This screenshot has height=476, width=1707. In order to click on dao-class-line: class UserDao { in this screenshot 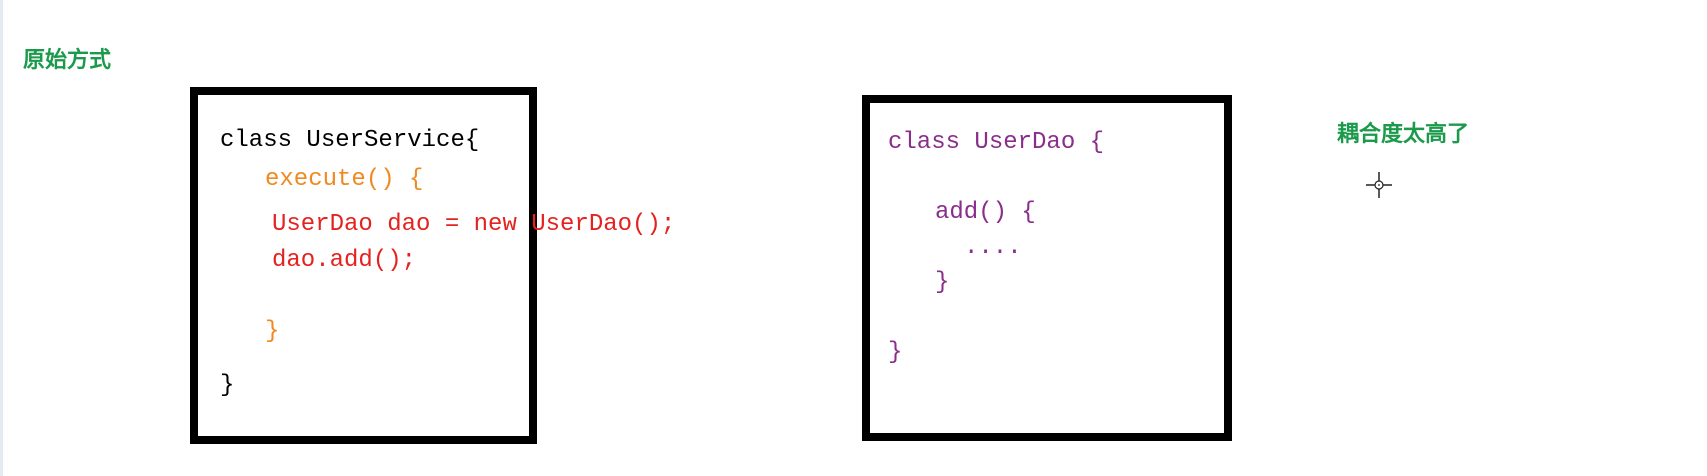, I will do `click(996, 142)`.